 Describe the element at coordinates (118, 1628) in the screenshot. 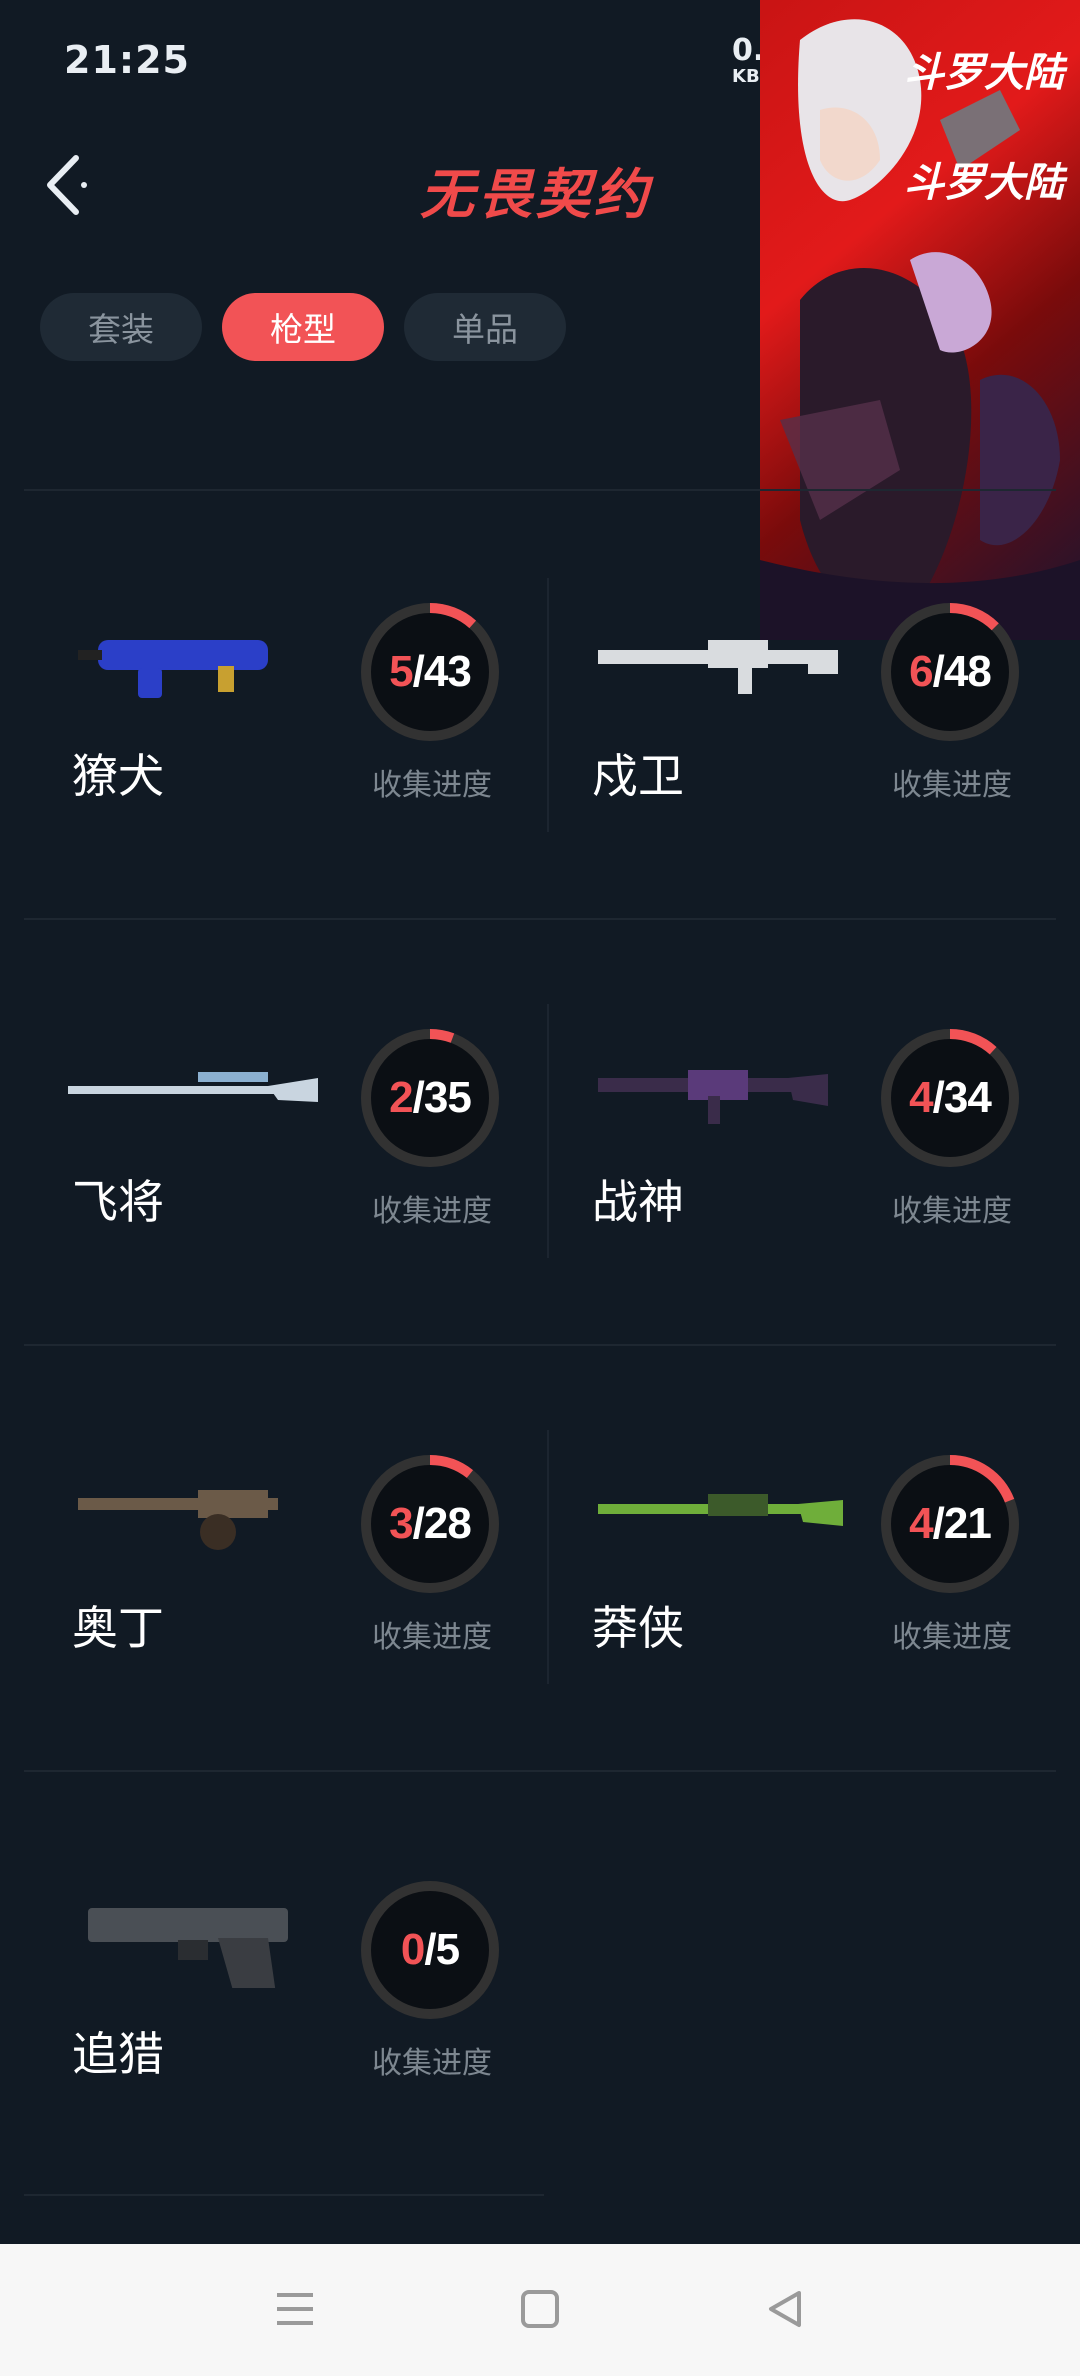

I see `weapon-name: 奥丁` at that location.